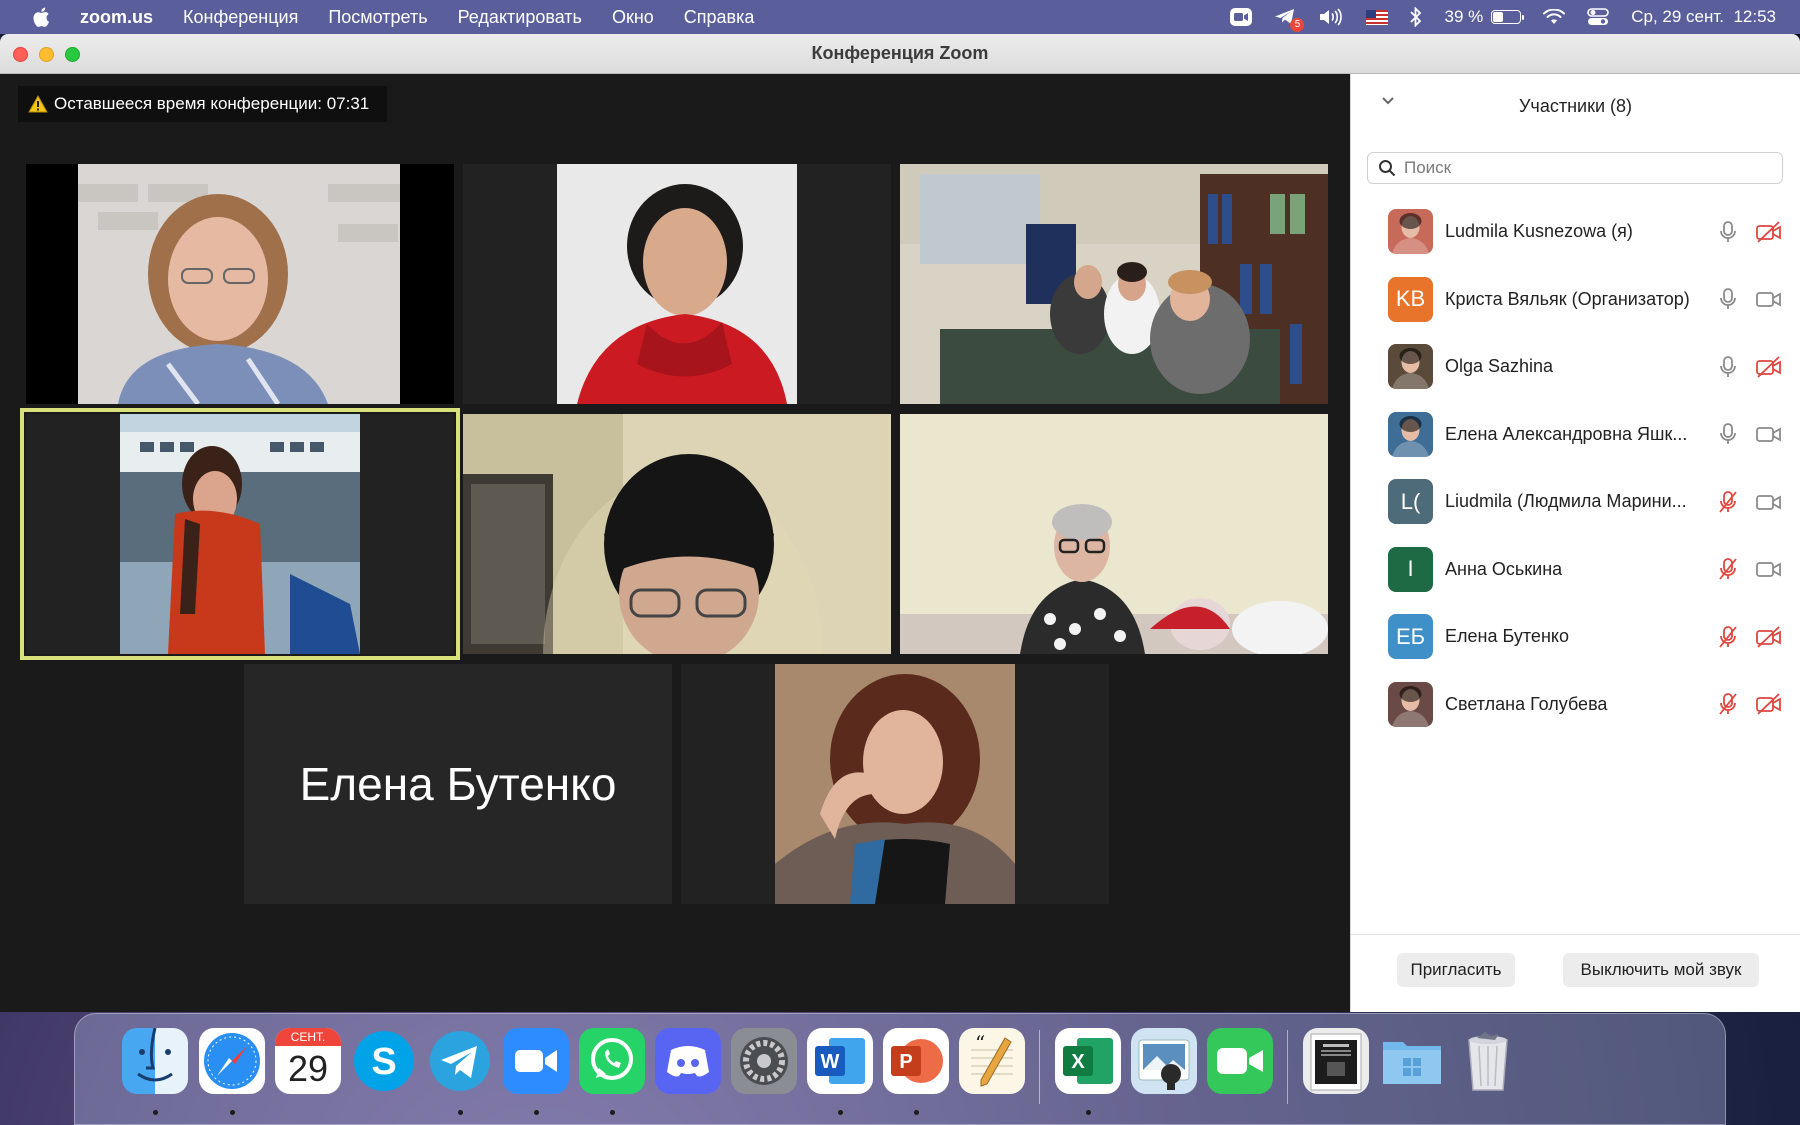 The height and width of the screenshot is (1125, 1800). Describe the element at coordinates (520, 17) in the screenshot. I see `menu-edit: Редактировать` at that location.